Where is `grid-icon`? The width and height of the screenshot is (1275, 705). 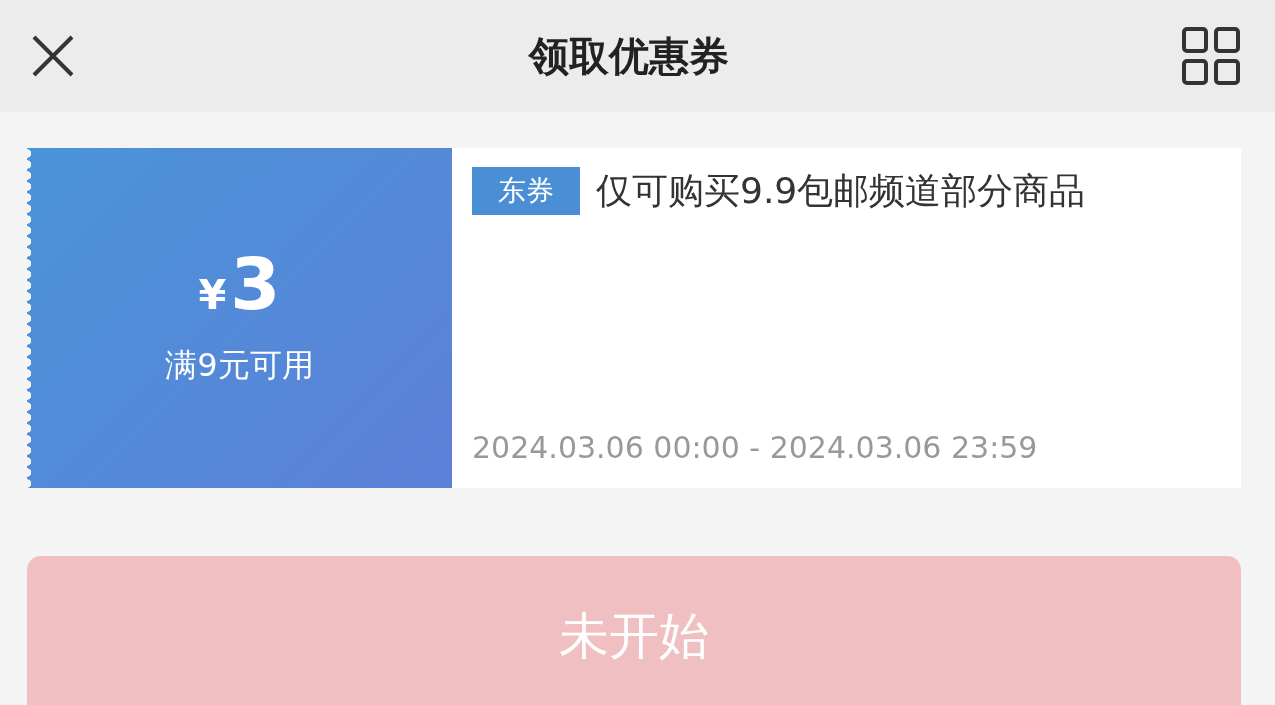
grid-icon is located at coordinates (1211, 56).